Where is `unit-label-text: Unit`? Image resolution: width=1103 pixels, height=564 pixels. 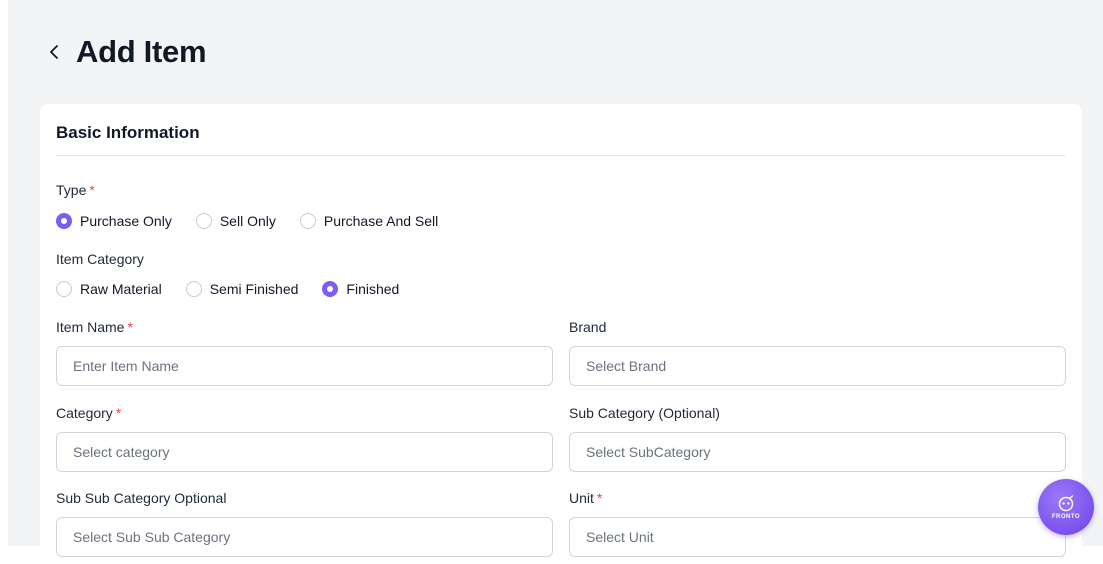
unit-label-text: Unit is located at coordinates (581, 498).